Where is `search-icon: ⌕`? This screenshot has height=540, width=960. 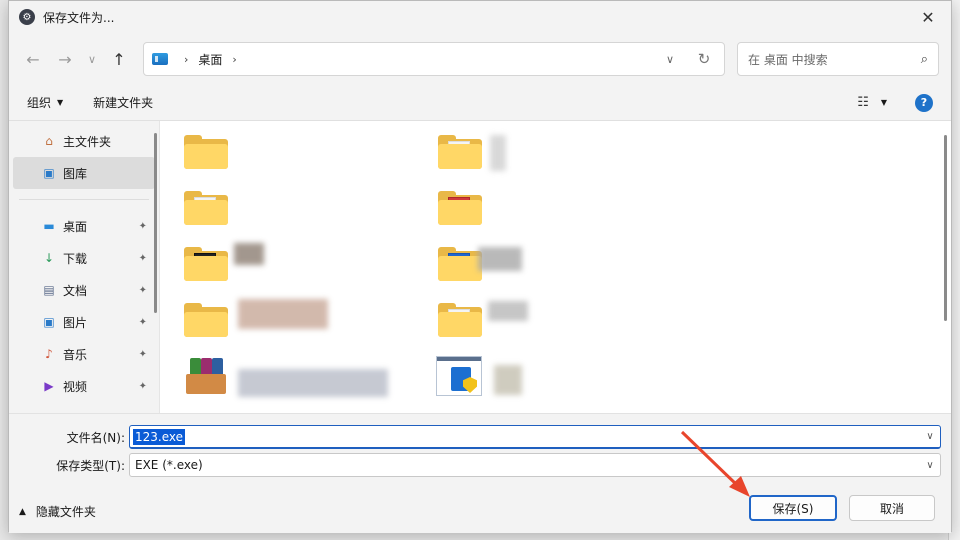
search-icon: ⌕ is located at coordinates (924, 59).